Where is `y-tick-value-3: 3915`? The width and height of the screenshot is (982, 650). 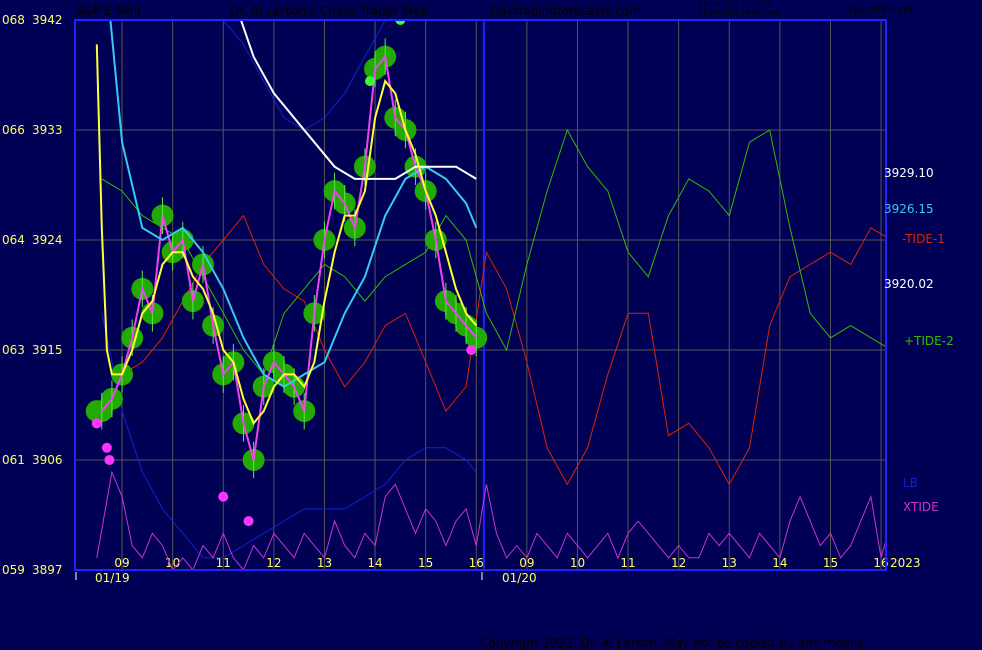 y-tick-value-3: 3915 is located at coordinates (47, 350).